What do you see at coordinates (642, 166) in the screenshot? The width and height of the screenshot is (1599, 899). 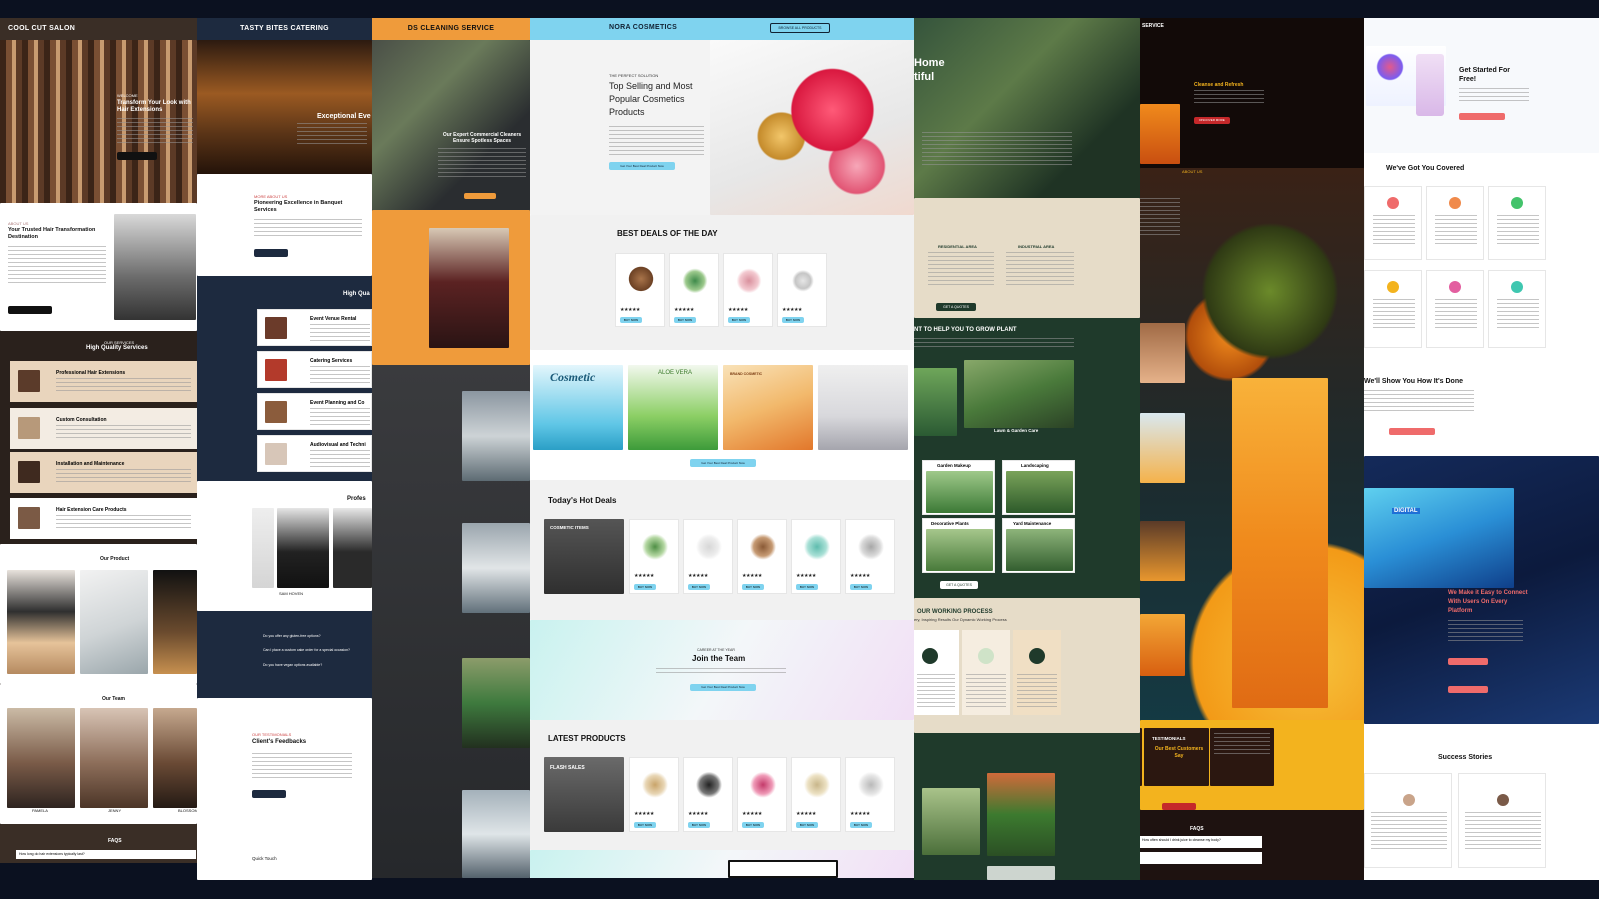 I see `cosmetics-hero-button: Get Your Best Deal Product Now` at bounding box center [642, 166].